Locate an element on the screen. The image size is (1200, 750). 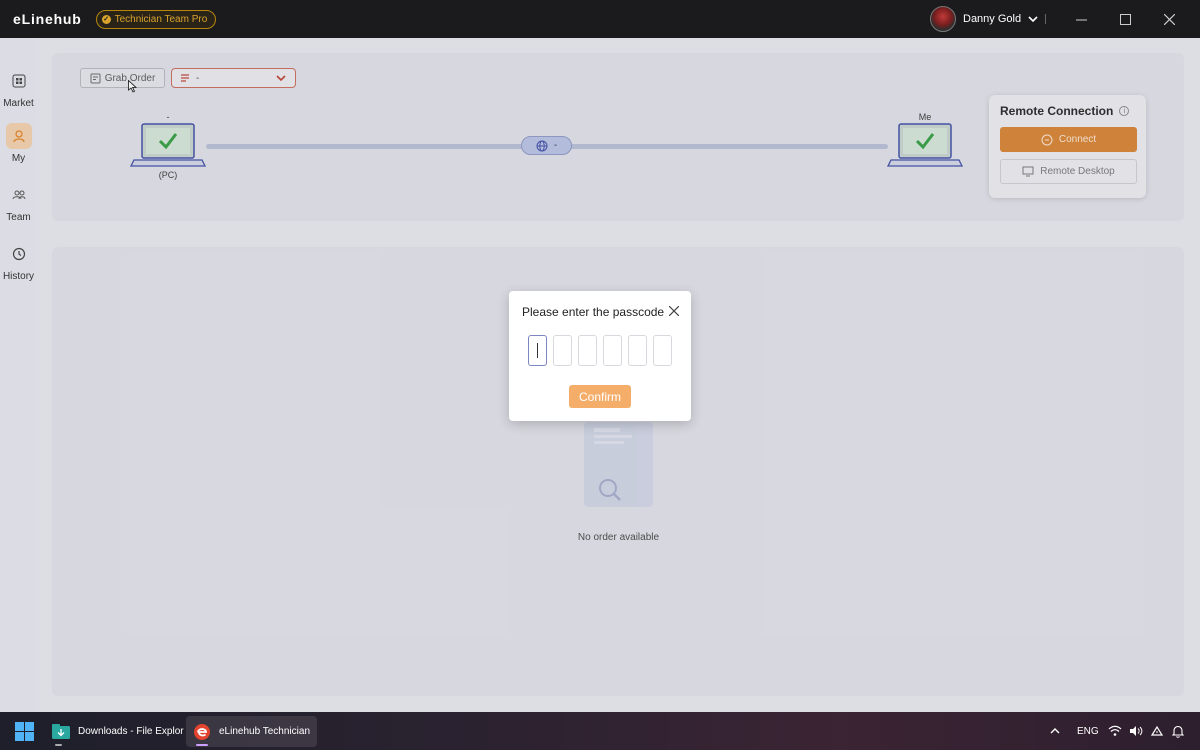
team-icon is located at coordinates (19, 195).